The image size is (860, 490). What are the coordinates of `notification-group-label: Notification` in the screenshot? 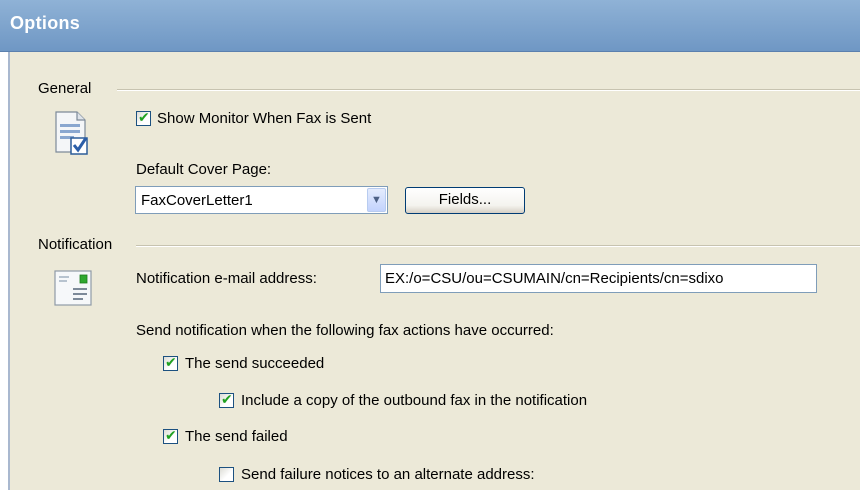 It's located at (75, 244).